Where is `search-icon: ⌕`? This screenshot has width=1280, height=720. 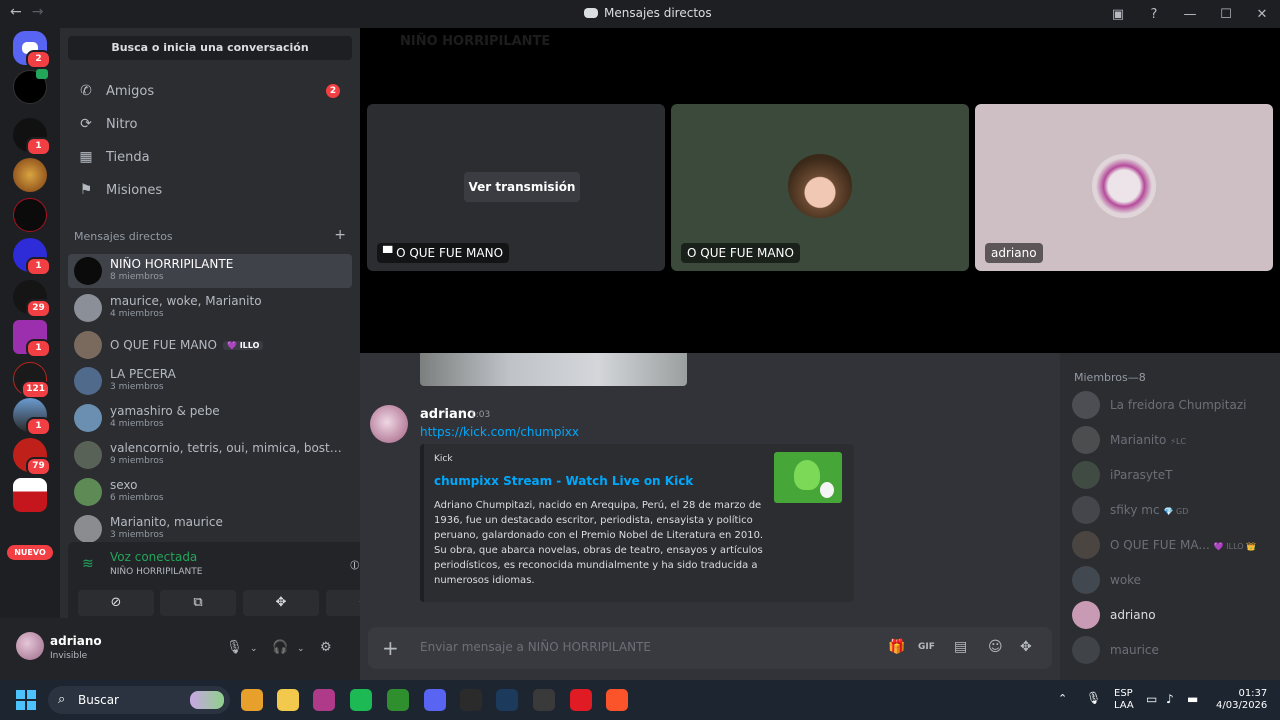
search-icon: ⌕ is located at coordinates (62, 699).